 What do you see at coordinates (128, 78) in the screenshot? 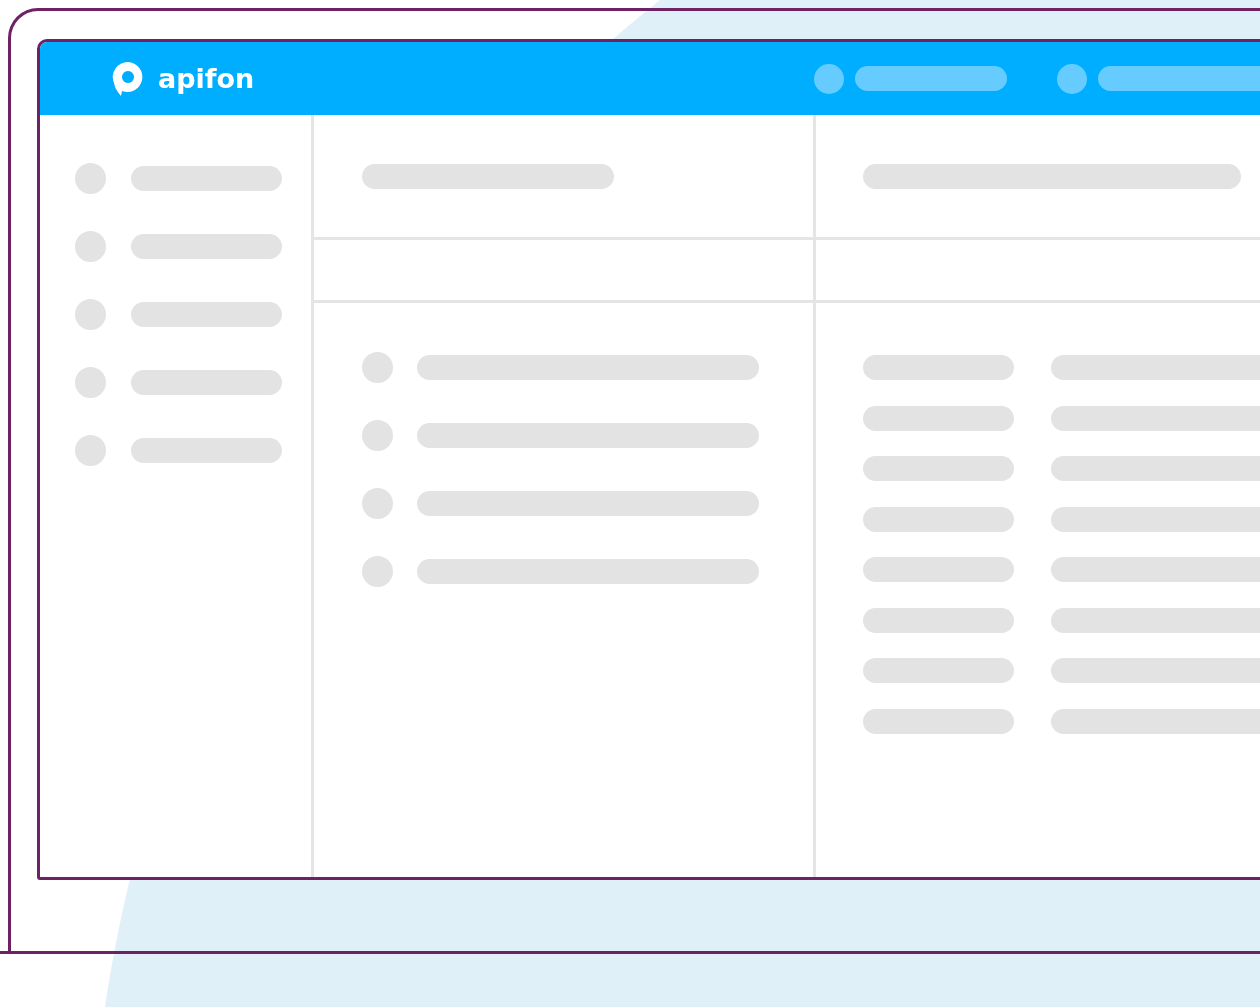
I see `speech-bubble-icon` at bounding box center [128, 78].